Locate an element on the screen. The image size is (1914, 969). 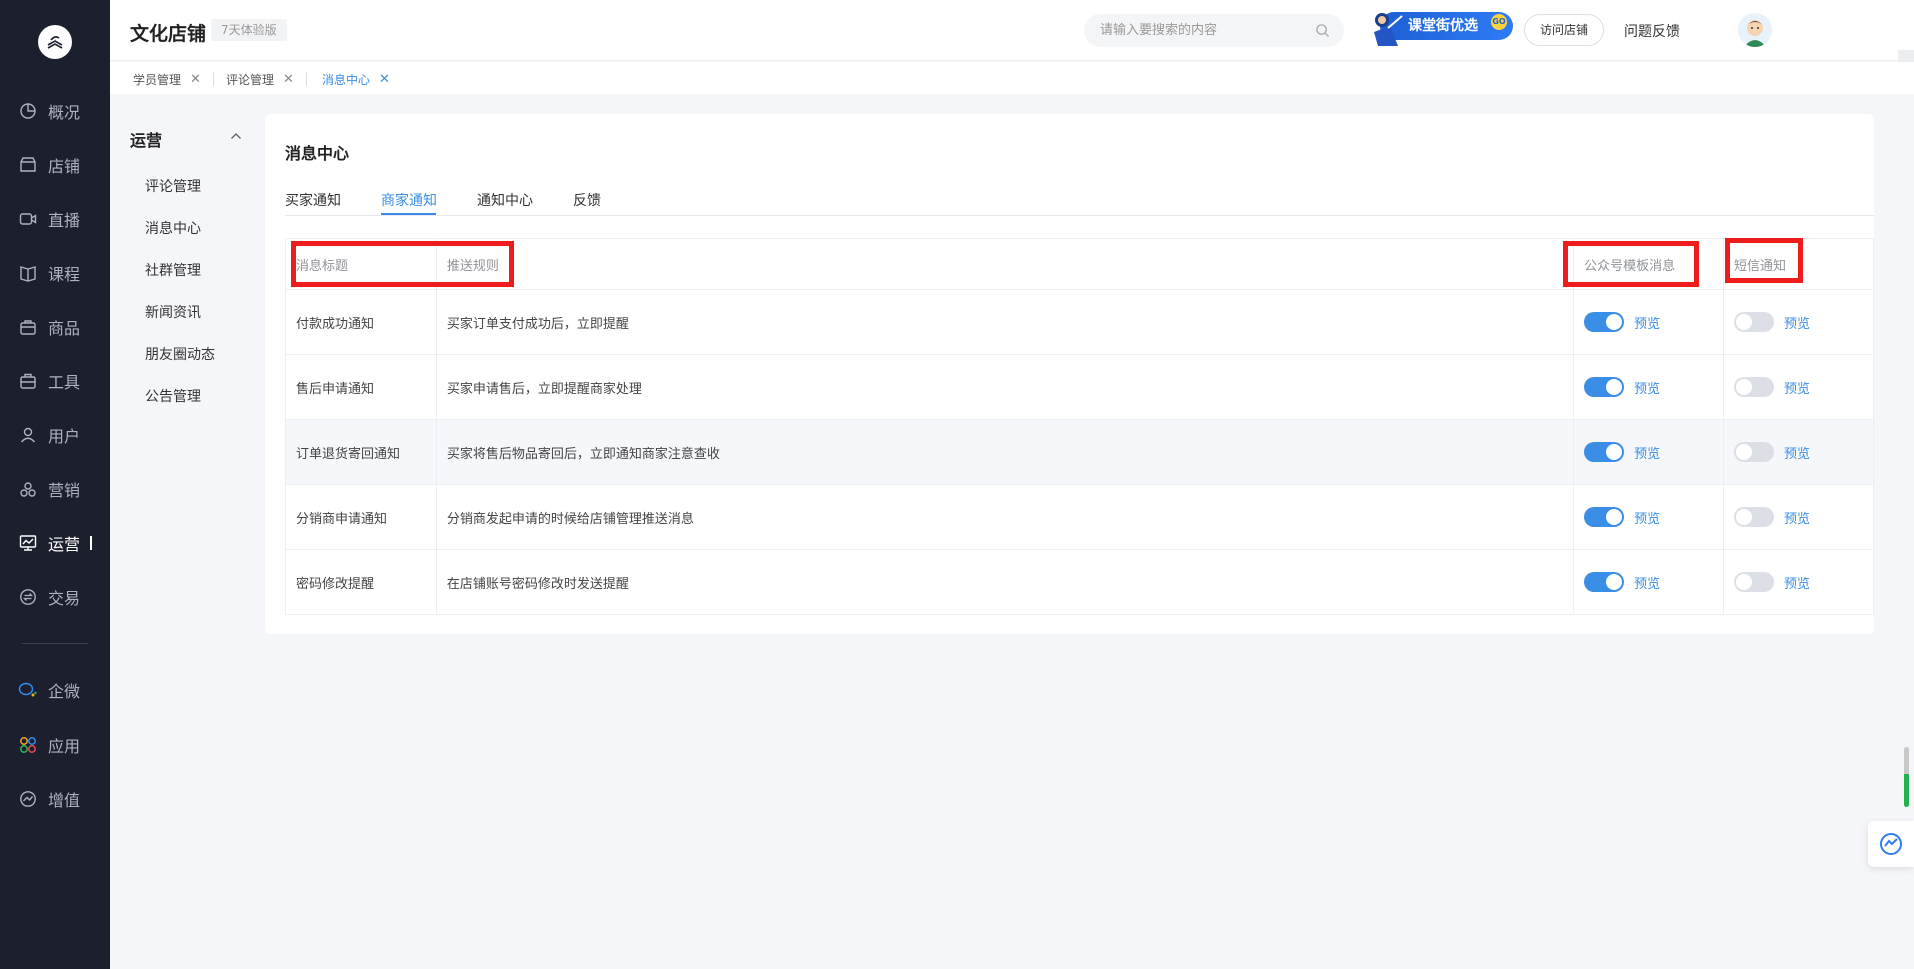
message-title: 分销商申请通知 is located at coordinates (361, 517).